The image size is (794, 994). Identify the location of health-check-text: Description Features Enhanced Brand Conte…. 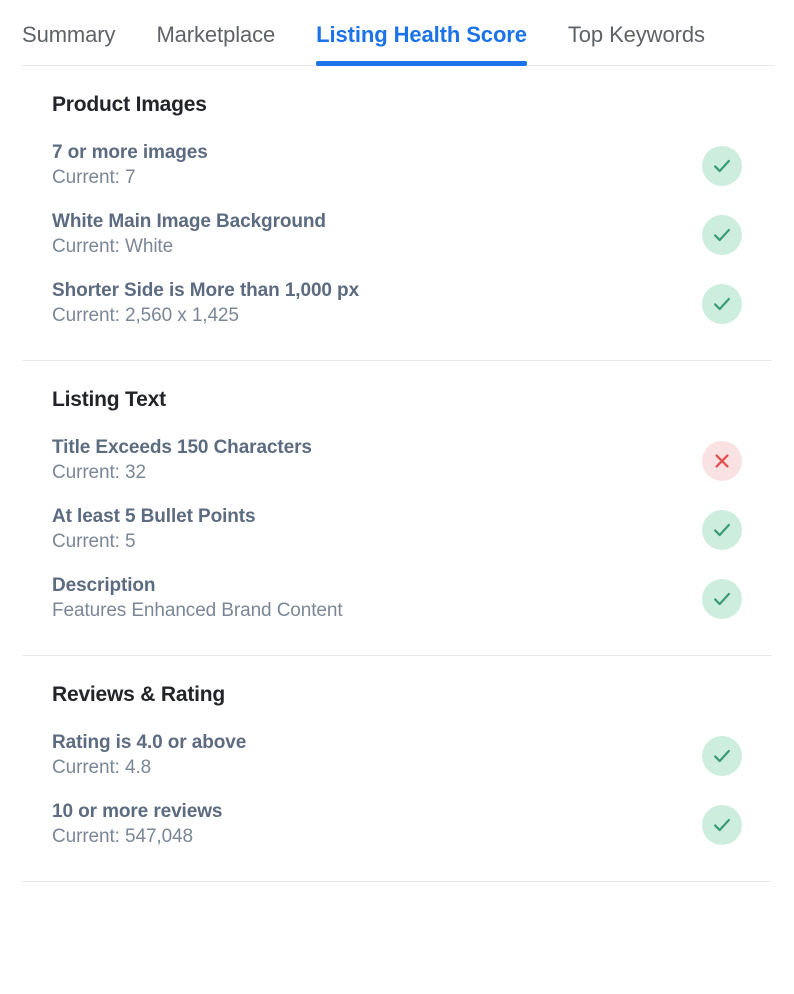
(197, 598).